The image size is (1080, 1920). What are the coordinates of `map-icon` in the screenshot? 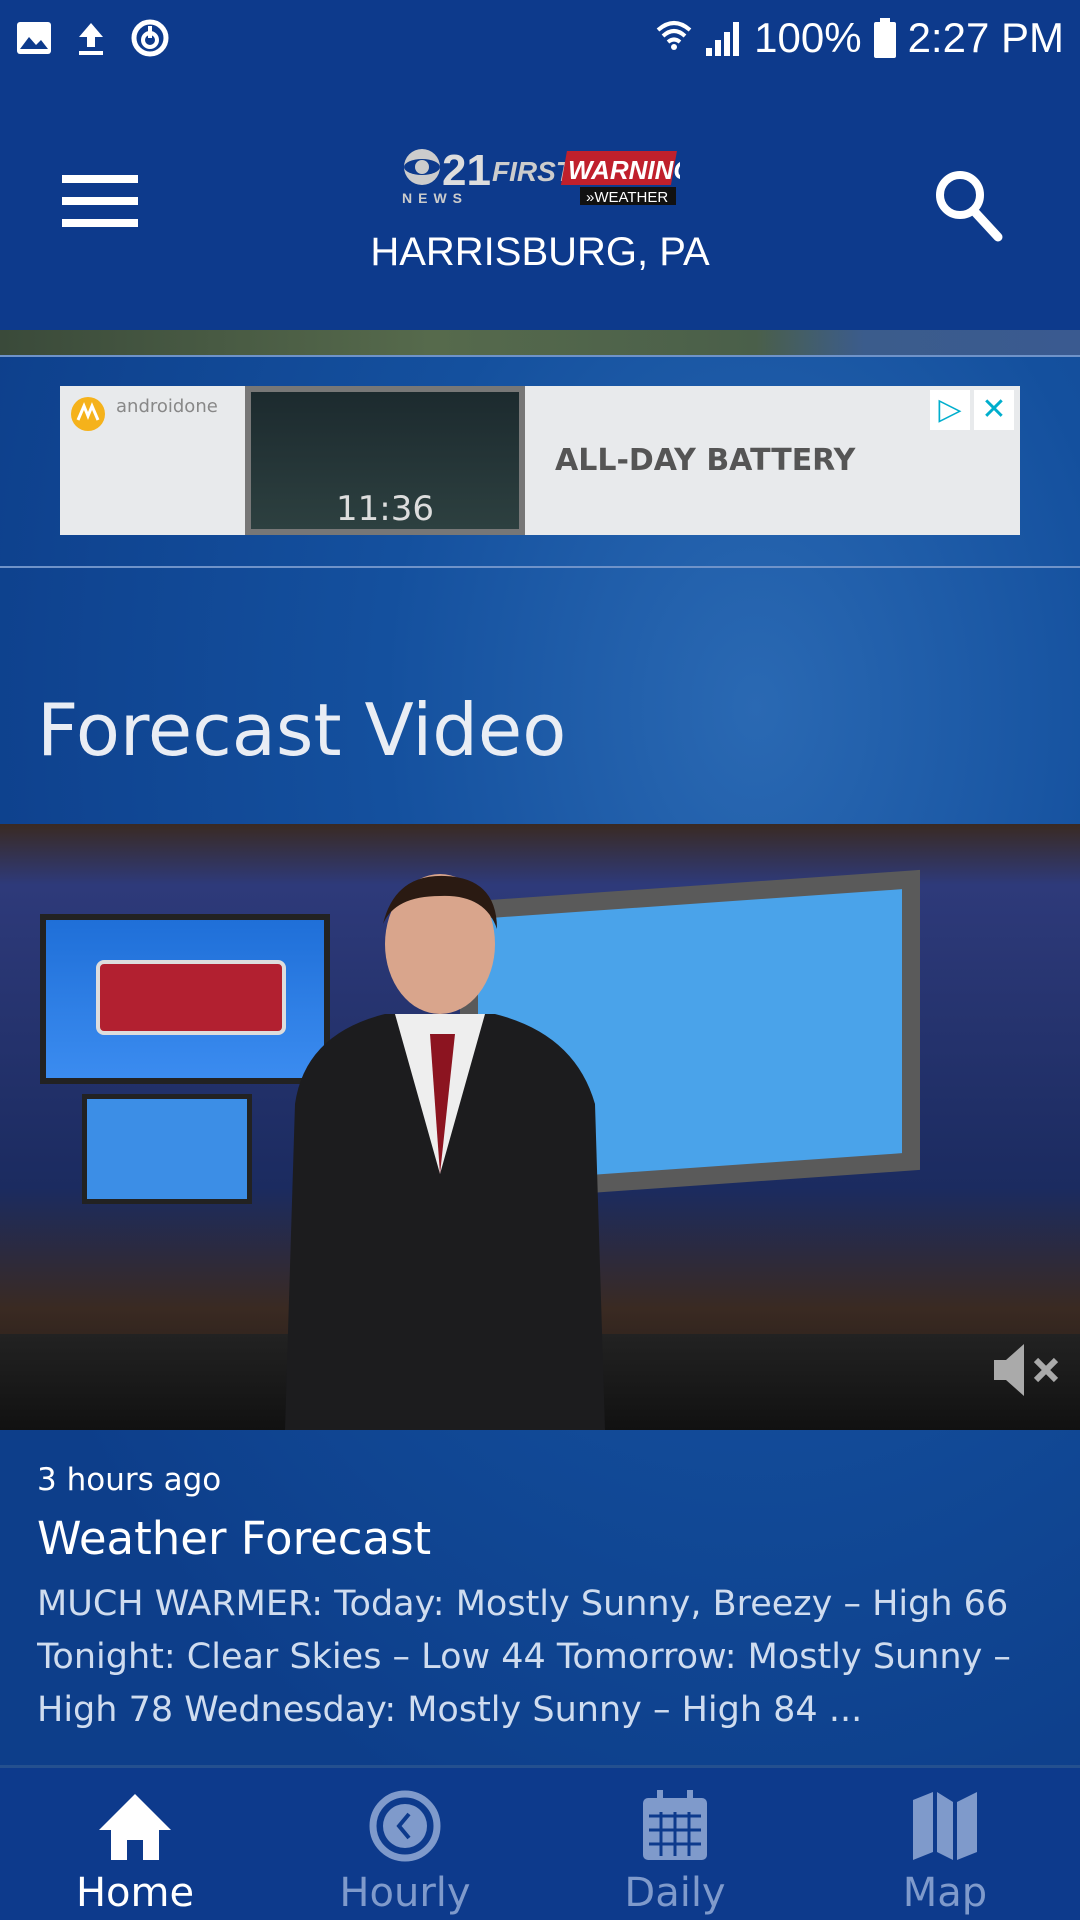 It's located at (945, 1826).